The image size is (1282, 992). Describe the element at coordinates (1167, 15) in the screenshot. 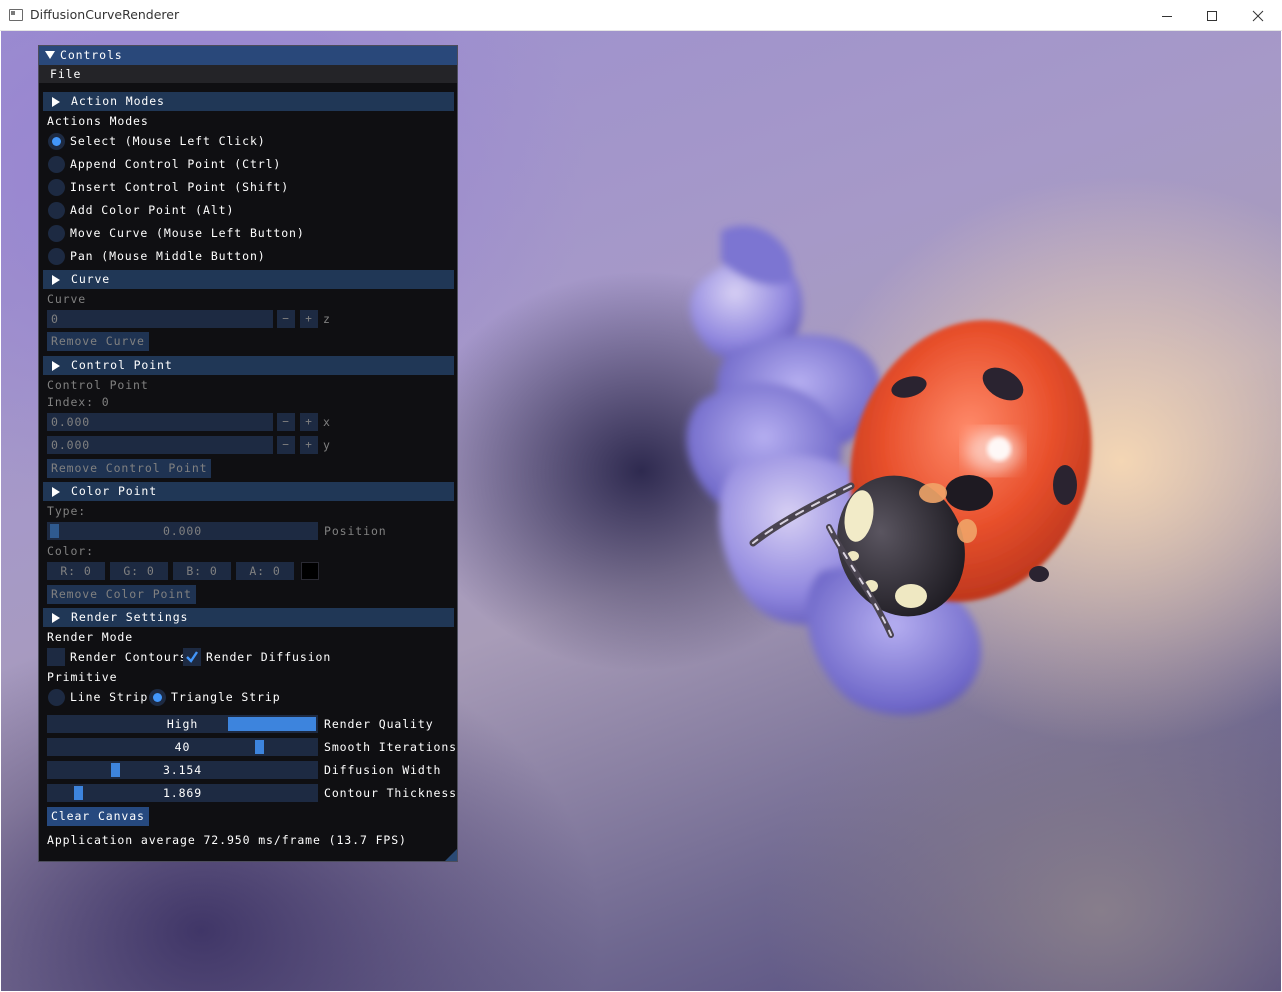

I see `minimize-icon` at that location.